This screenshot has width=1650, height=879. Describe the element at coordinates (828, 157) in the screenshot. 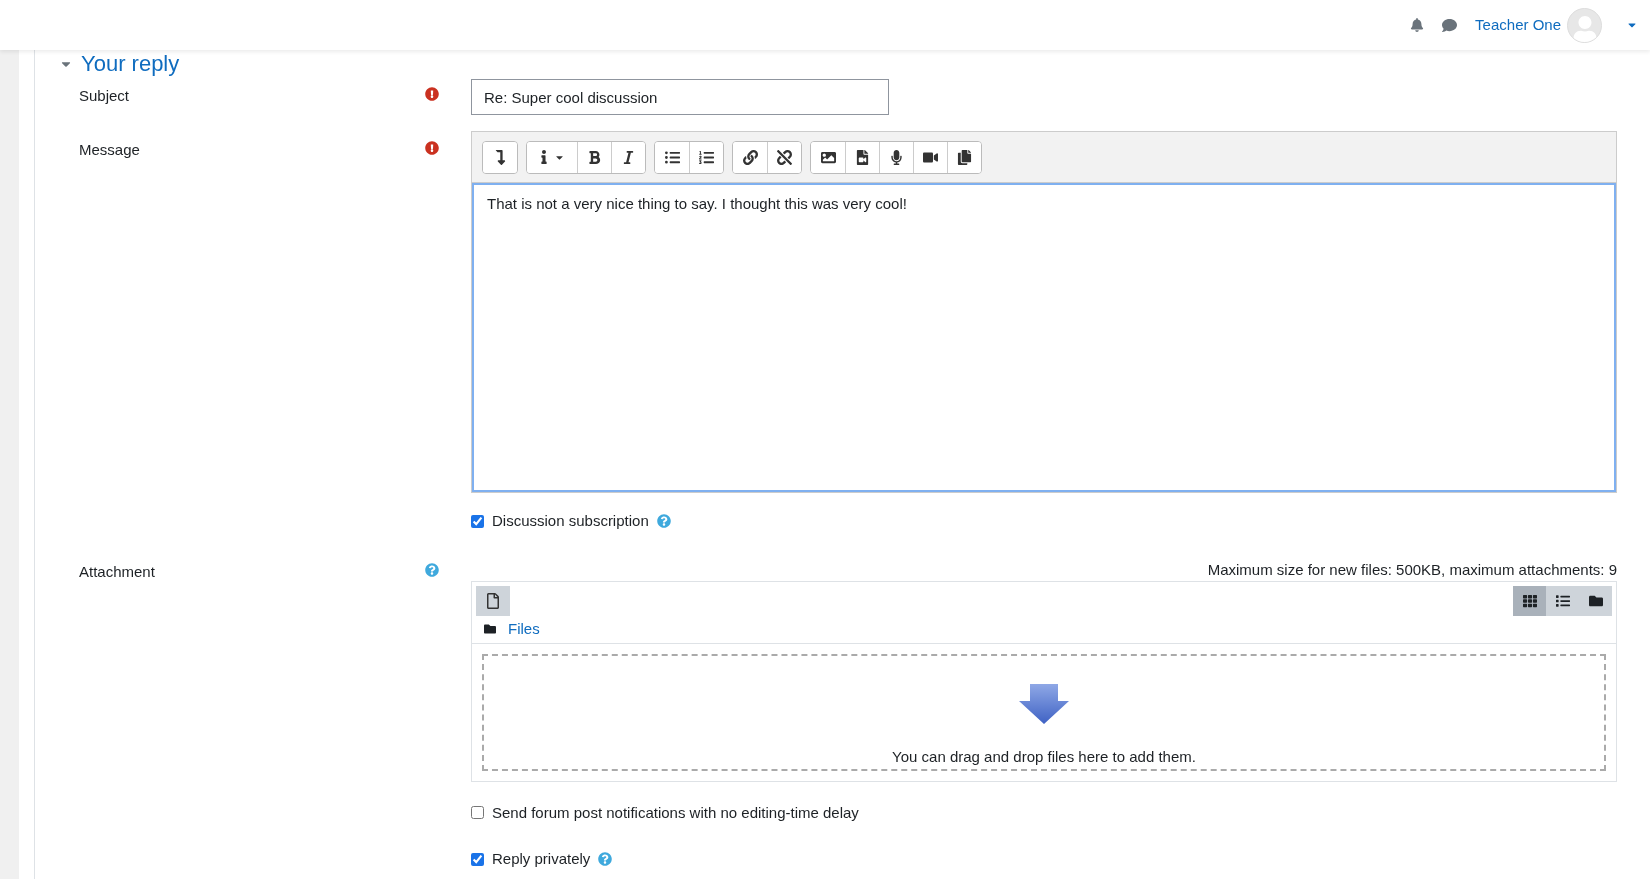

I see `image-icon` at that location.